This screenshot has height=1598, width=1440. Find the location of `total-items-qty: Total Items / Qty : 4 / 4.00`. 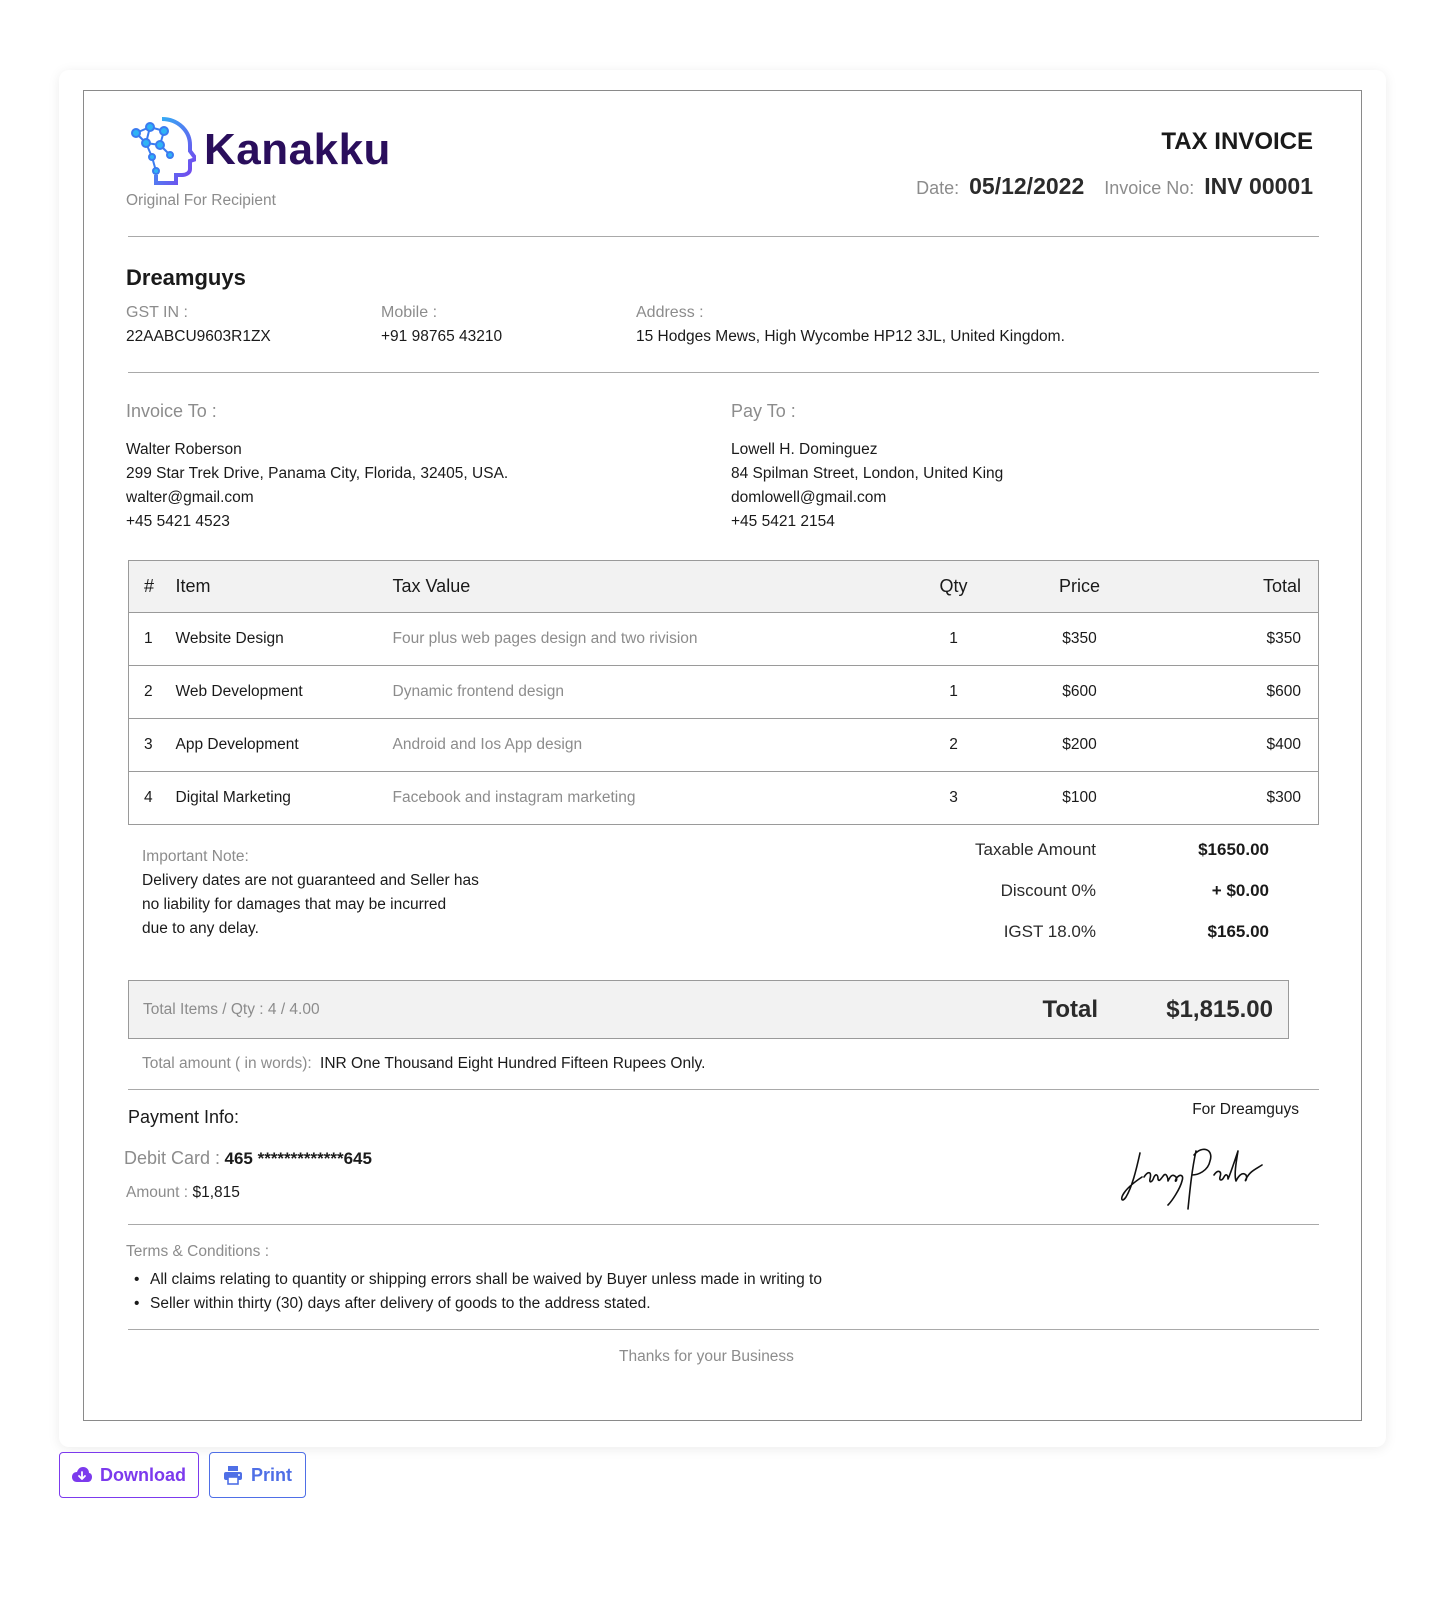

total-items-qty: Total Items / Qty : 4 / 4.00 is located at coordinates (231, 1009).